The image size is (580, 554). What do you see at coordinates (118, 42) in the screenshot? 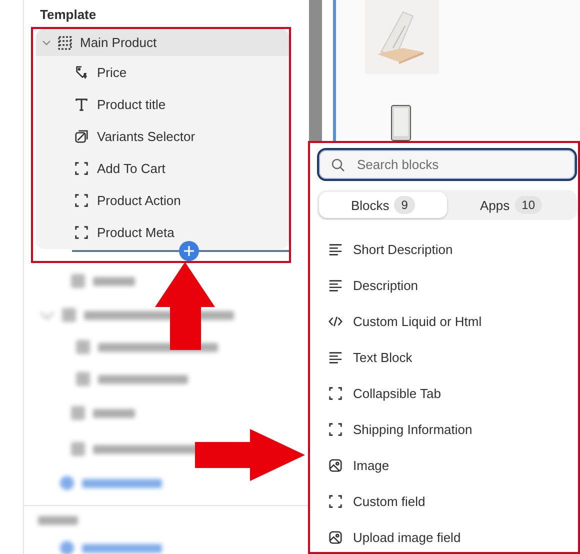
I see `section-title: Main Product` at bounding box center [118, 42].